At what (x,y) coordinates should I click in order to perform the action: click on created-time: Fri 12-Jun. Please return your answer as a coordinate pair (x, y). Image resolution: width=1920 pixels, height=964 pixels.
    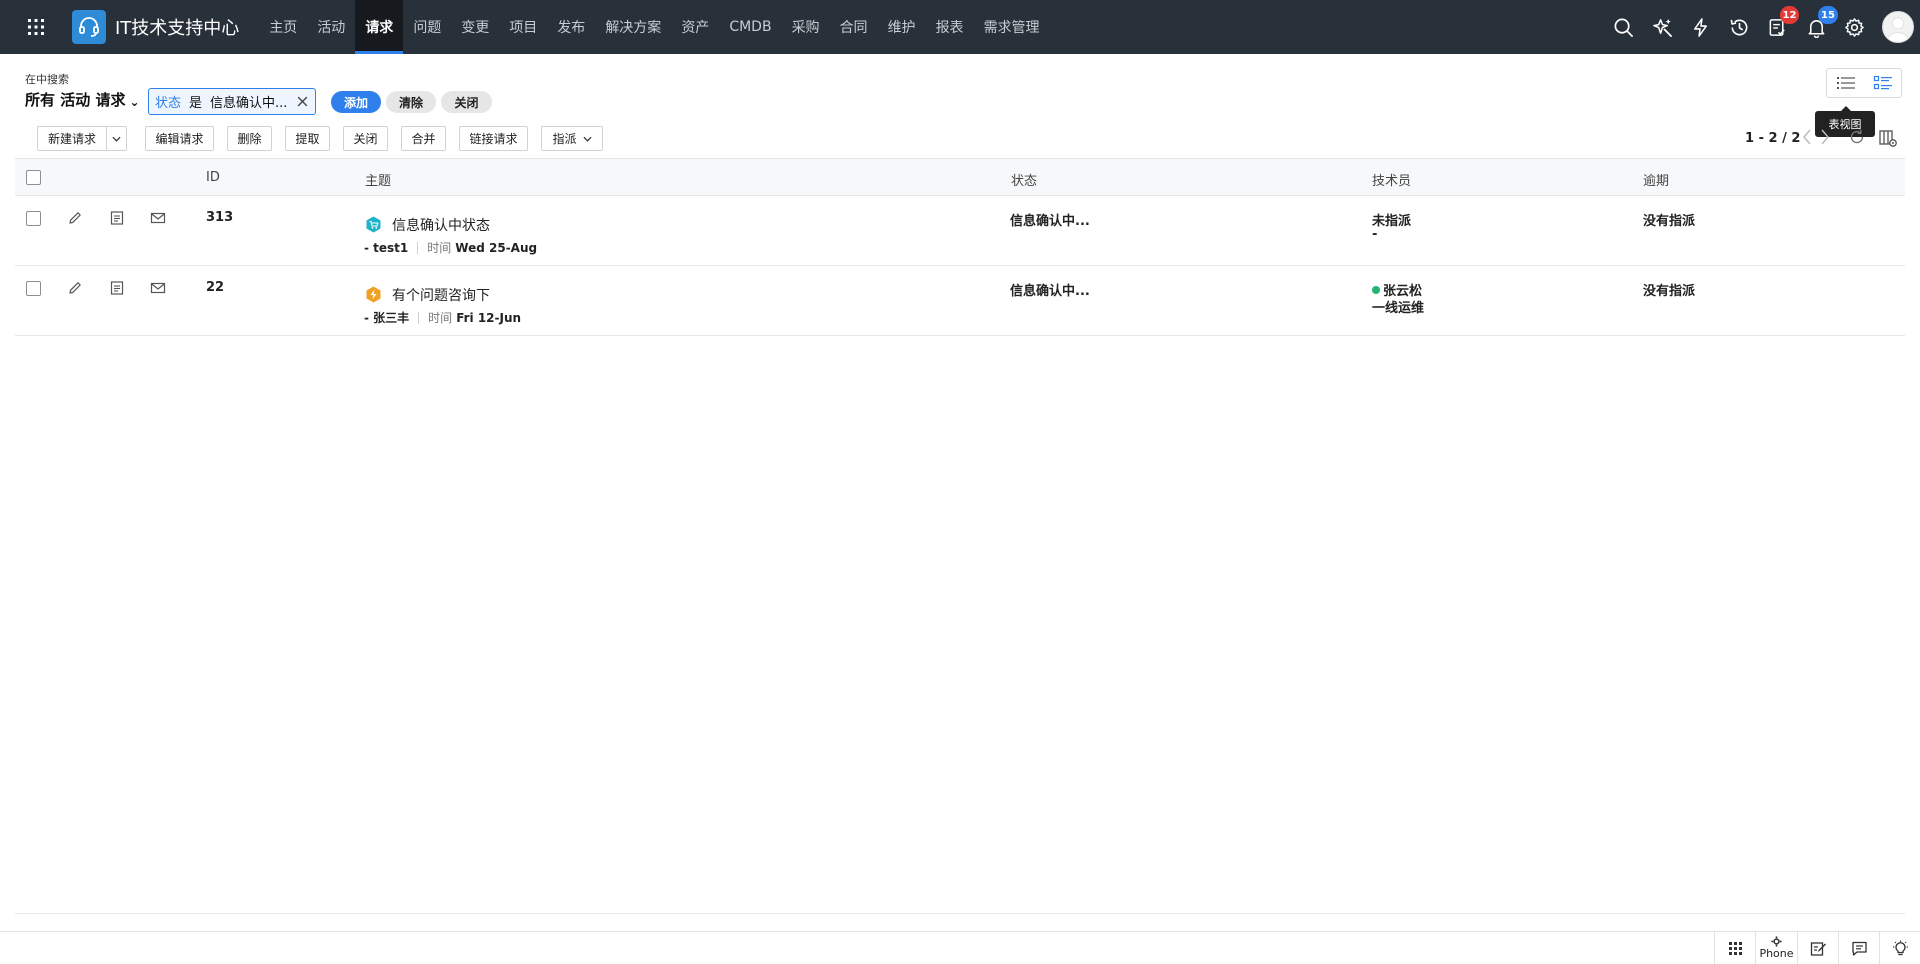
    Looking at the image, I should click on (488, 318).